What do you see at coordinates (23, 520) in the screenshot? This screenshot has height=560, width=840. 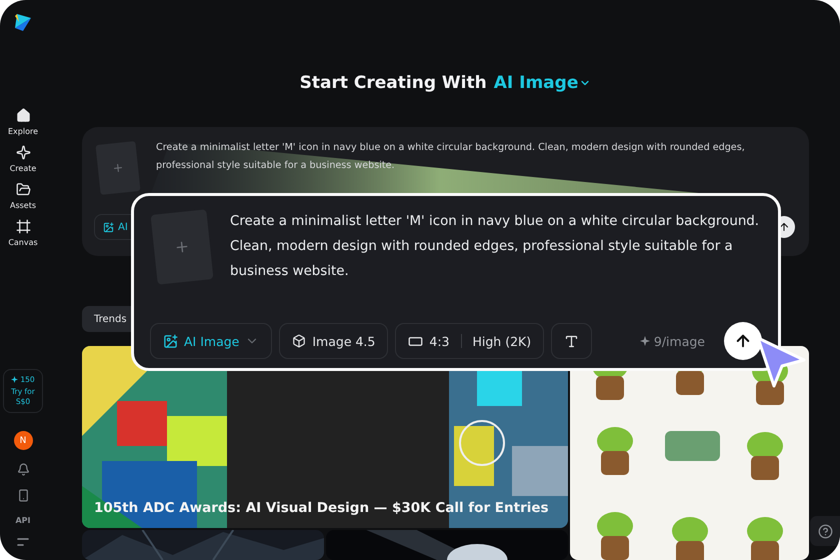 I see `api-link: API` at bounding box center [23, 520].